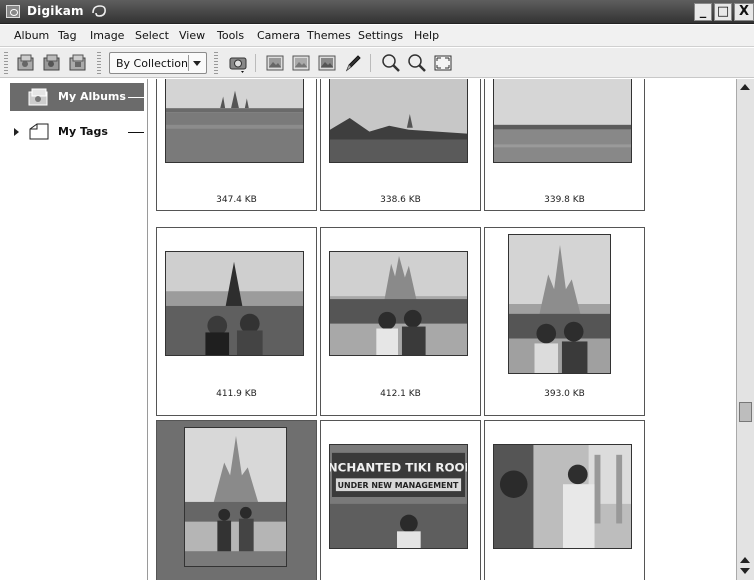  What do you see at coordinates (301, 63) in the screenshot?
I see `edit-image-icon` at bounding box center [301, 63].